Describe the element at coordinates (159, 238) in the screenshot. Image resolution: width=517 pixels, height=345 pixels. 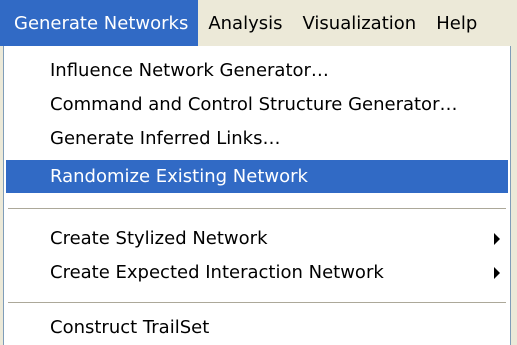
I see `menu-item-label: Create Stylized Network` at that location.